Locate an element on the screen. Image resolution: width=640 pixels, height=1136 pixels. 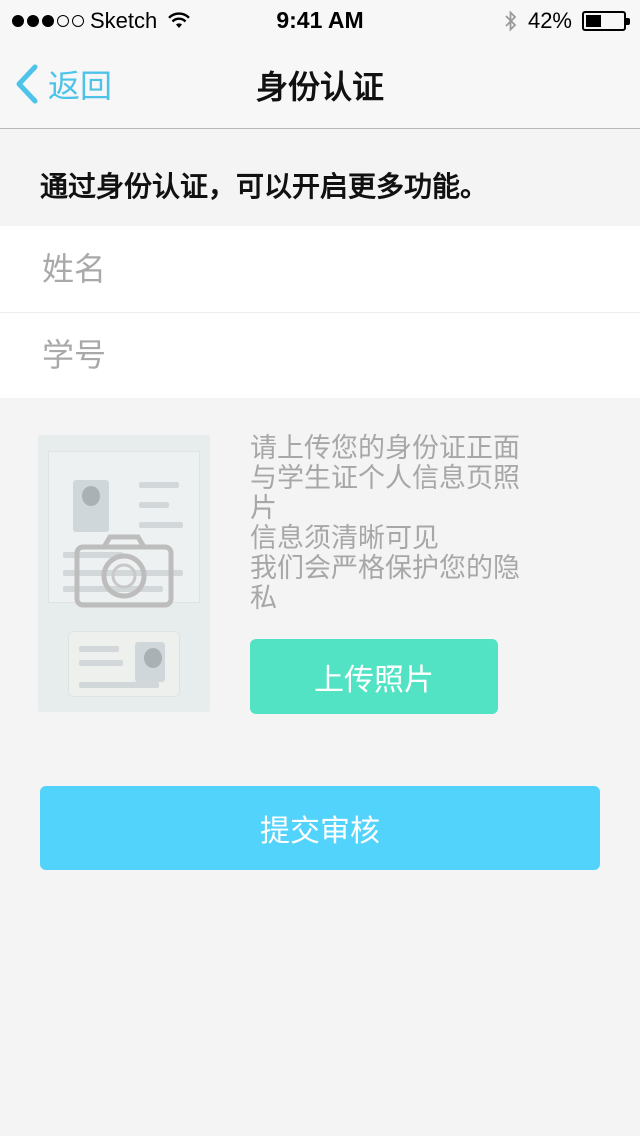
student-id-field-row is located at coordinates (320, 355).